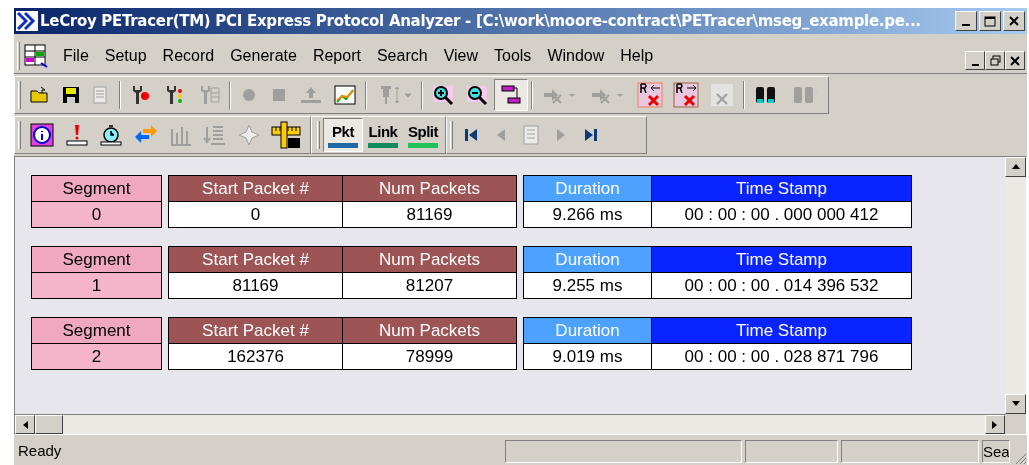  I want to click on maximize-icon, so click(990, 21).